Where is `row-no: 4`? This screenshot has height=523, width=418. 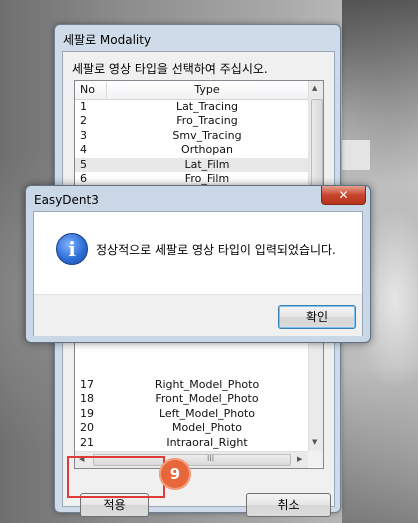
row-no: 4 is located at coordinates (83, 150).